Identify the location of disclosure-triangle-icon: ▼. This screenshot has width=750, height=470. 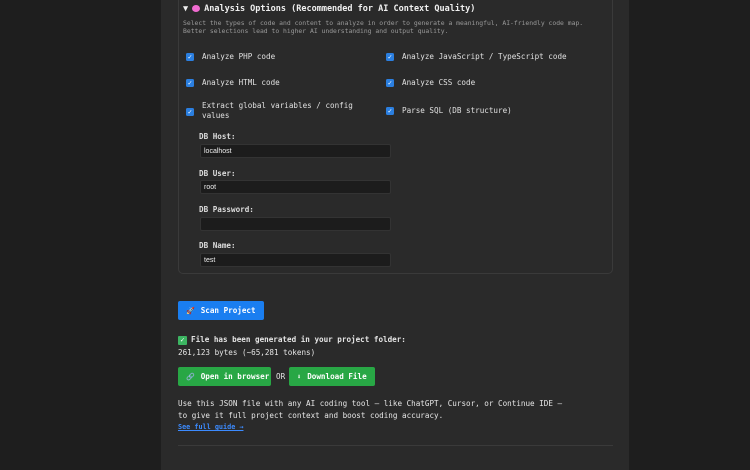
(186, 9).